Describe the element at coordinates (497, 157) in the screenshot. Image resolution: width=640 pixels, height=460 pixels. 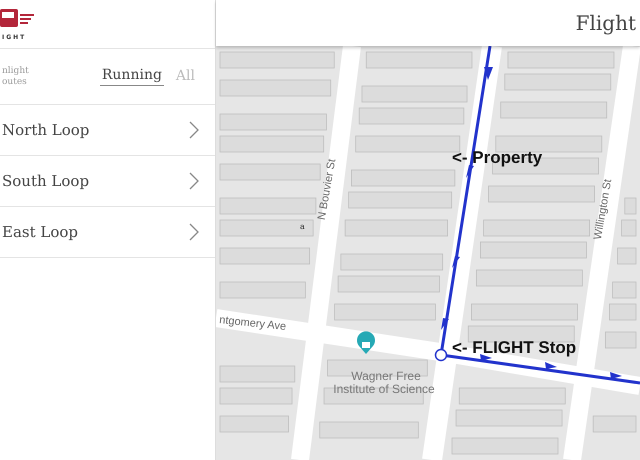
I see `map-annotation: <- Property` at that location.